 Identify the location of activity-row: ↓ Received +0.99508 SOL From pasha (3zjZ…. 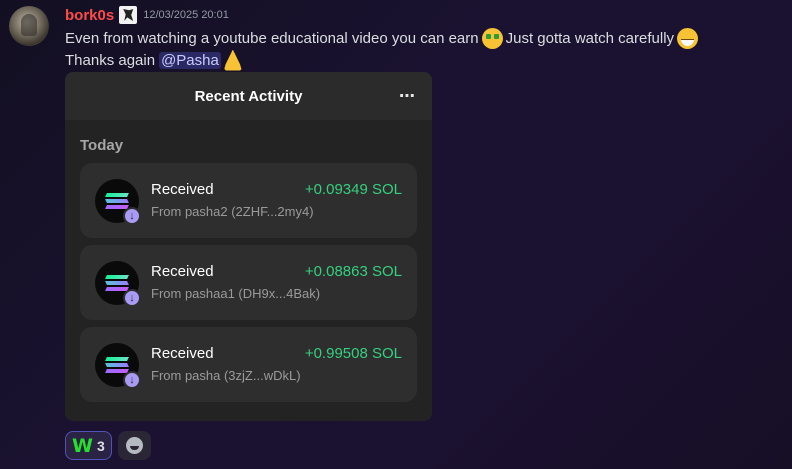
(248, 364).